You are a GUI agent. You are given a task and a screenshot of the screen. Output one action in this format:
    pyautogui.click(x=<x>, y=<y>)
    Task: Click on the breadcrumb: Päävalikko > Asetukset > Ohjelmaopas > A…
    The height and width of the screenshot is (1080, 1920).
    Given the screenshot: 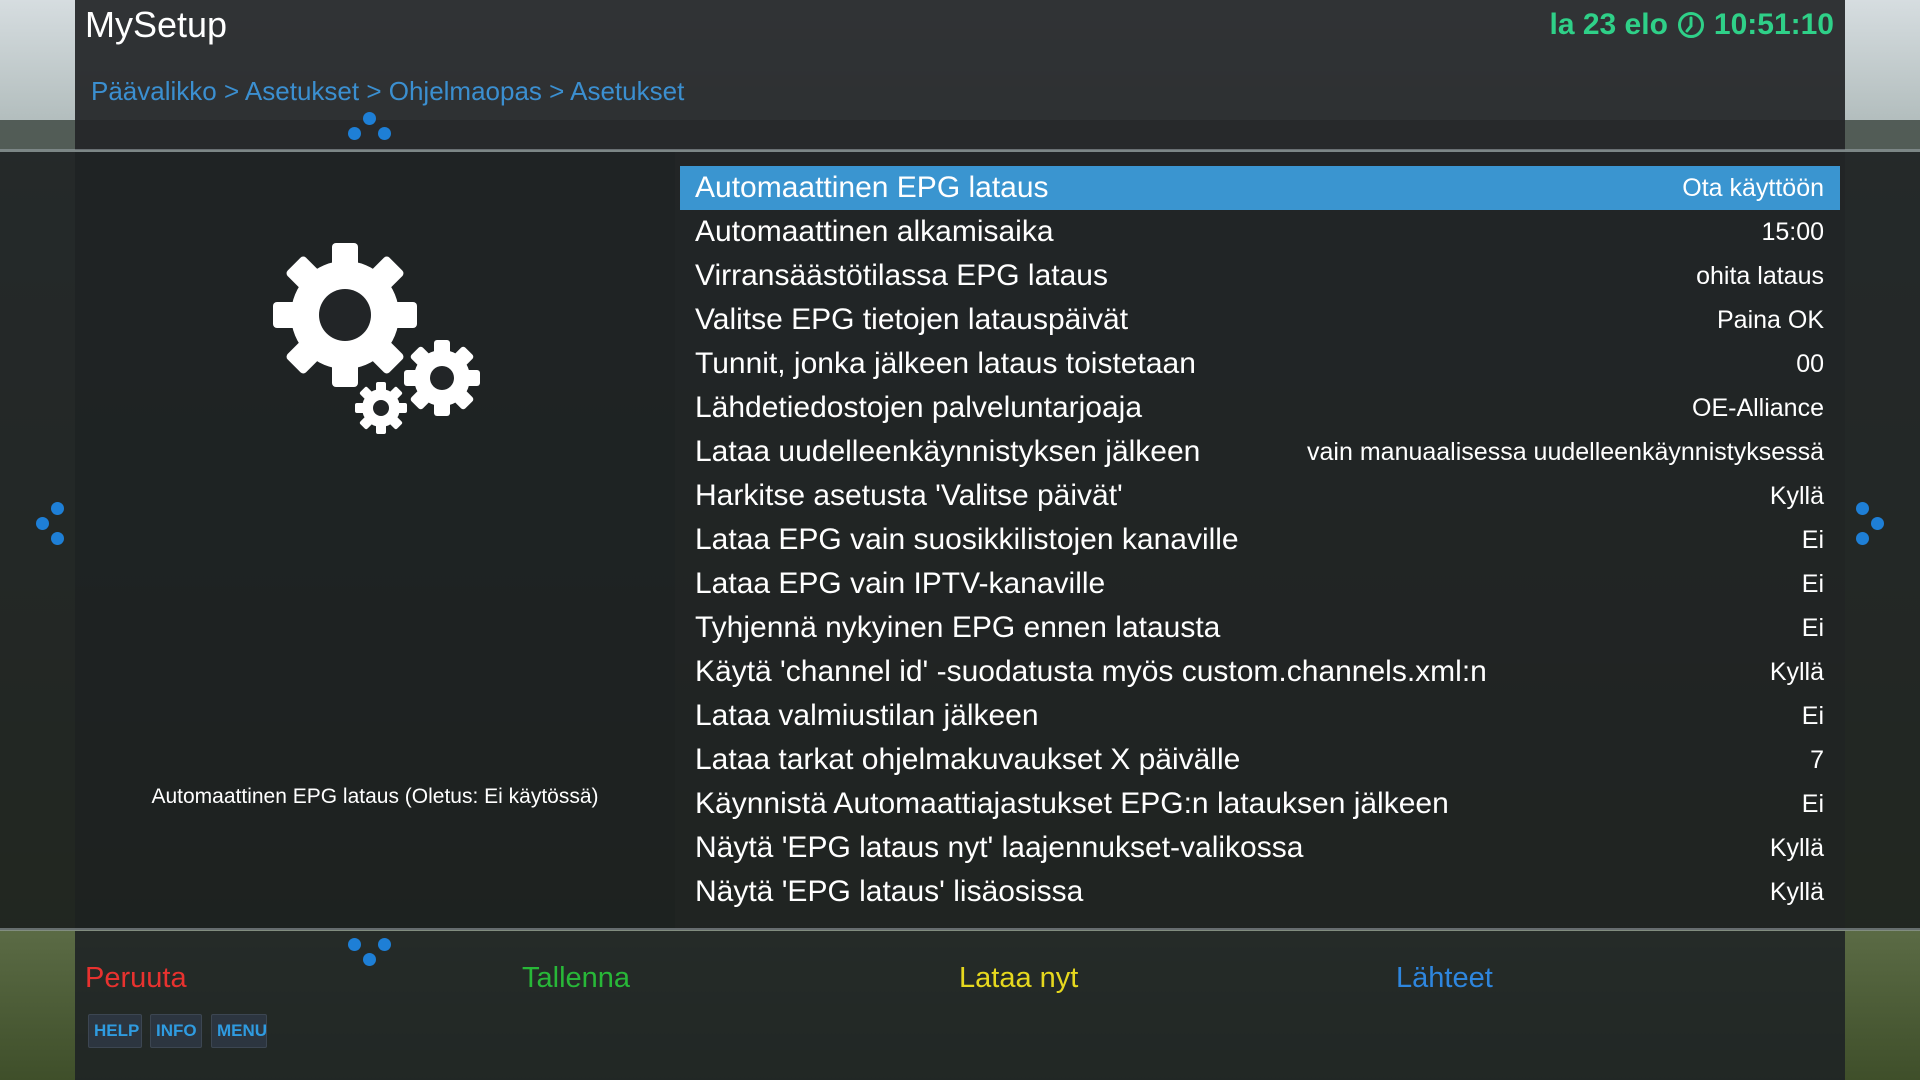 What is the action you would take?
    pyautogui.click(x=388, y=91)
    